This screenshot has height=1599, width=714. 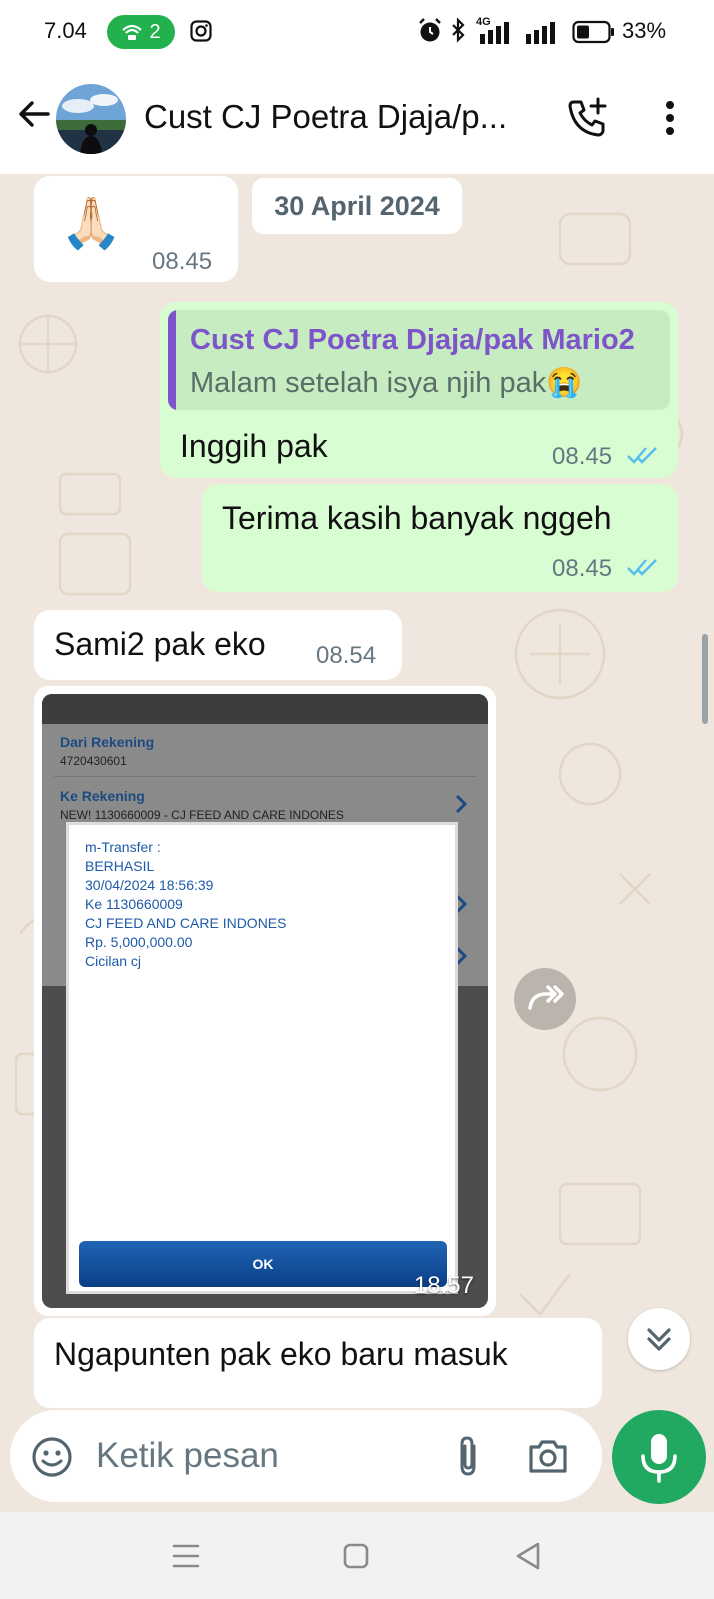 I want to click on dialog-line: BERHASIL, so click(x=120, y=866).